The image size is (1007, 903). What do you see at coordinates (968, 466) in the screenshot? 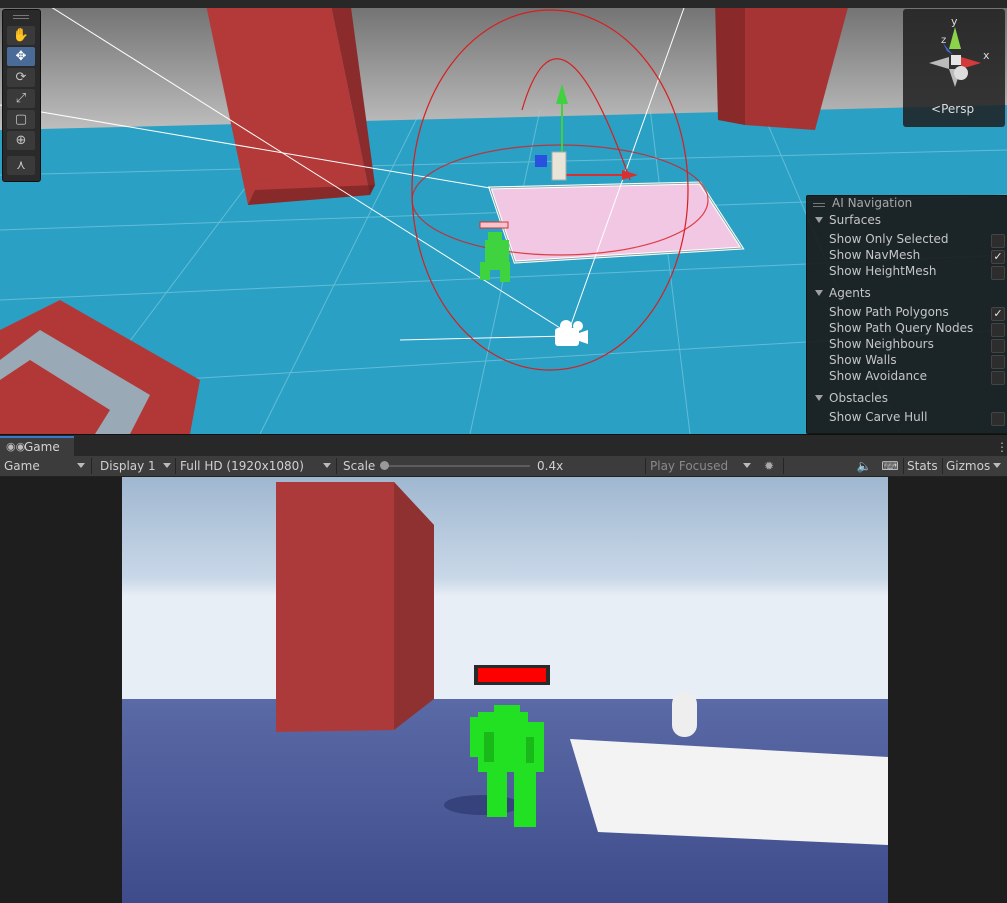
I see `gizmos-label: Gizmos` at bounding box center [968, 466].